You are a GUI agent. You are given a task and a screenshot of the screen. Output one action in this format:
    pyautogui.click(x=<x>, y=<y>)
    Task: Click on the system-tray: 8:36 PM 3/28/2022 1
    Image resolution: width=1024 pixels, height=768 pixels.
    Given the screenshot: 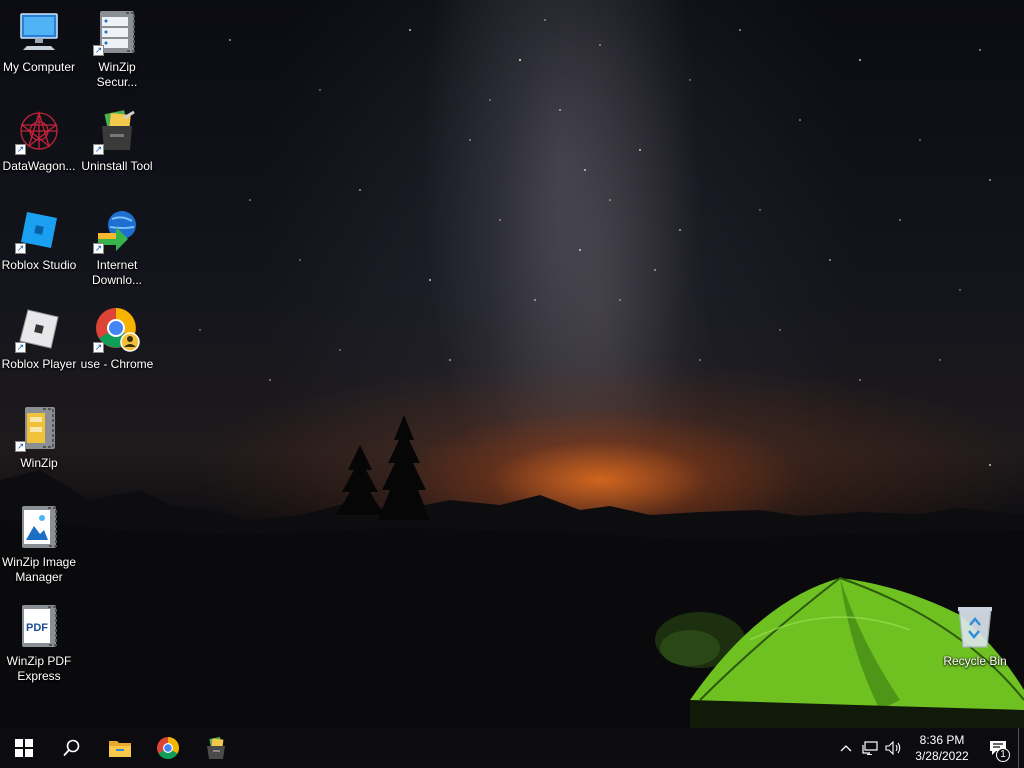 What is the action you would take?
    pyautogui.click(x=929, y=748)
    